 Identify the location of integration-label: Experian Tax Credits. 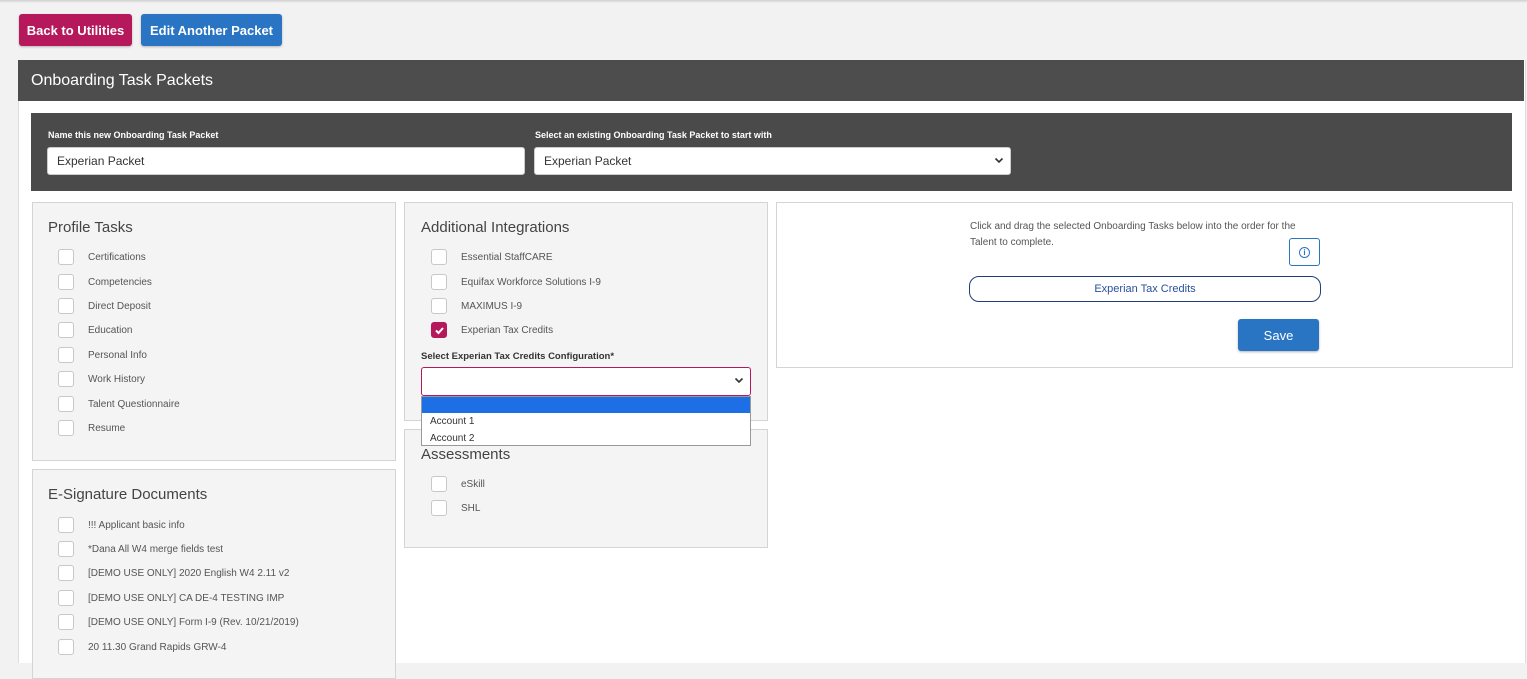
(507, 330).